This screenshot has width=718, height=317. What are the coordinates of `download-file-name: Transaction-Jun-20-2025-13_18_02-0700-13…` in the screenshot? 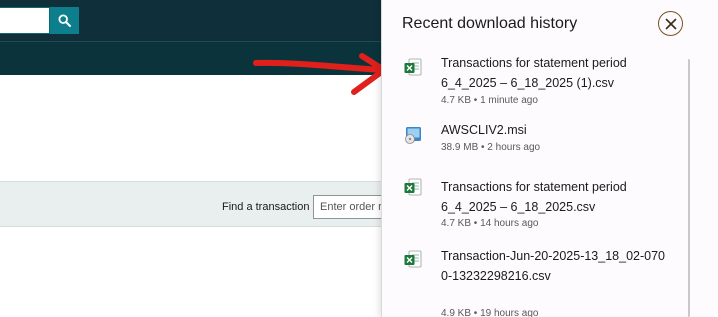 It's located at (554, 266).